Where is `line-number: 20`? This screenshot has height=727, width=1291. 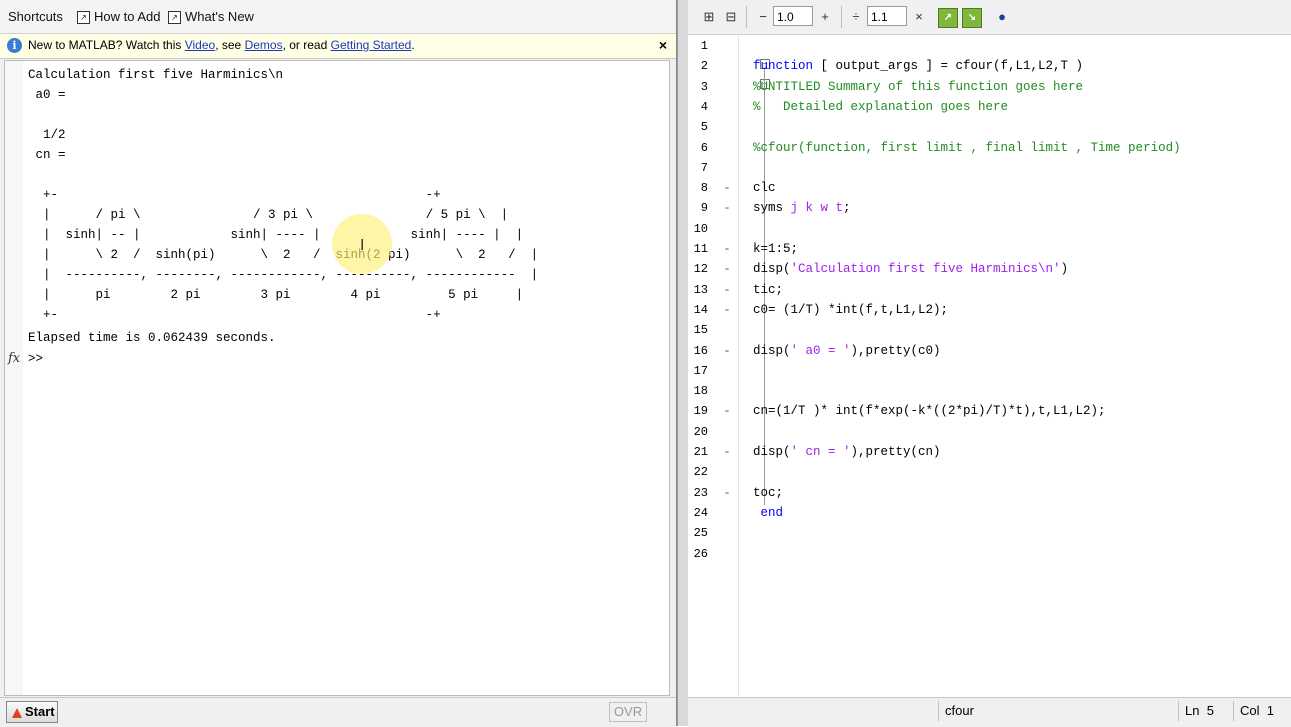
line-number: 20 is located at coordinates (700, 431).